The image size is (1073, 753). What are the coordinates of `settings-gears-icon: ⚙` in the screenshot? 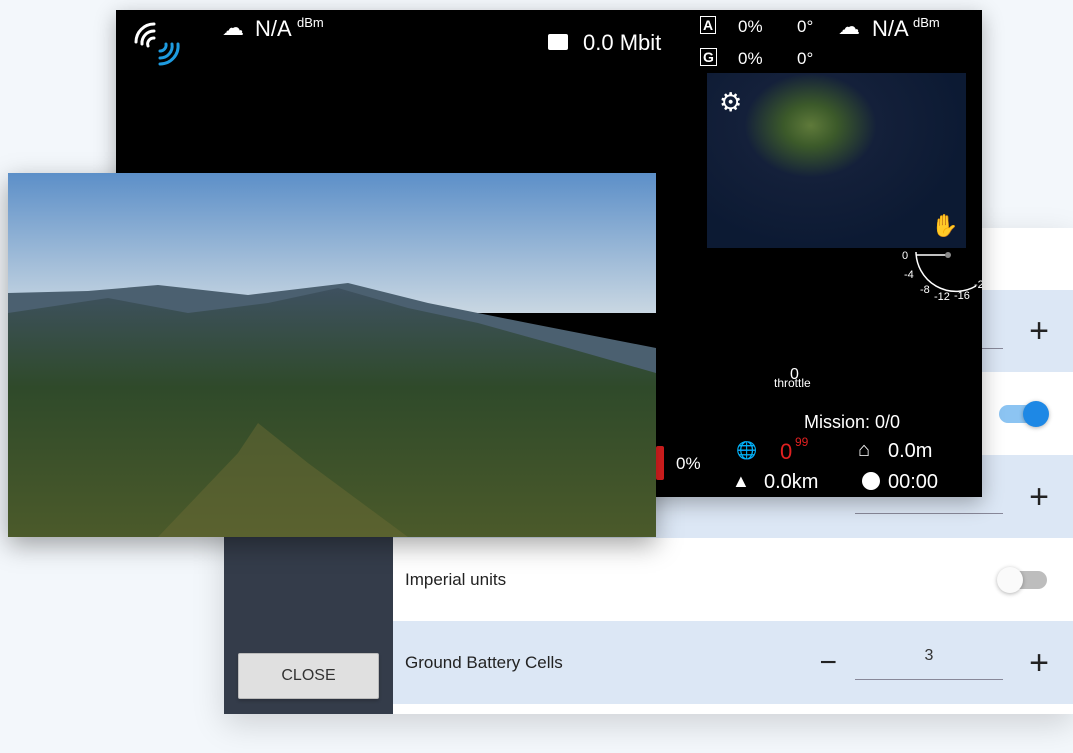 It's located at (730, 102).